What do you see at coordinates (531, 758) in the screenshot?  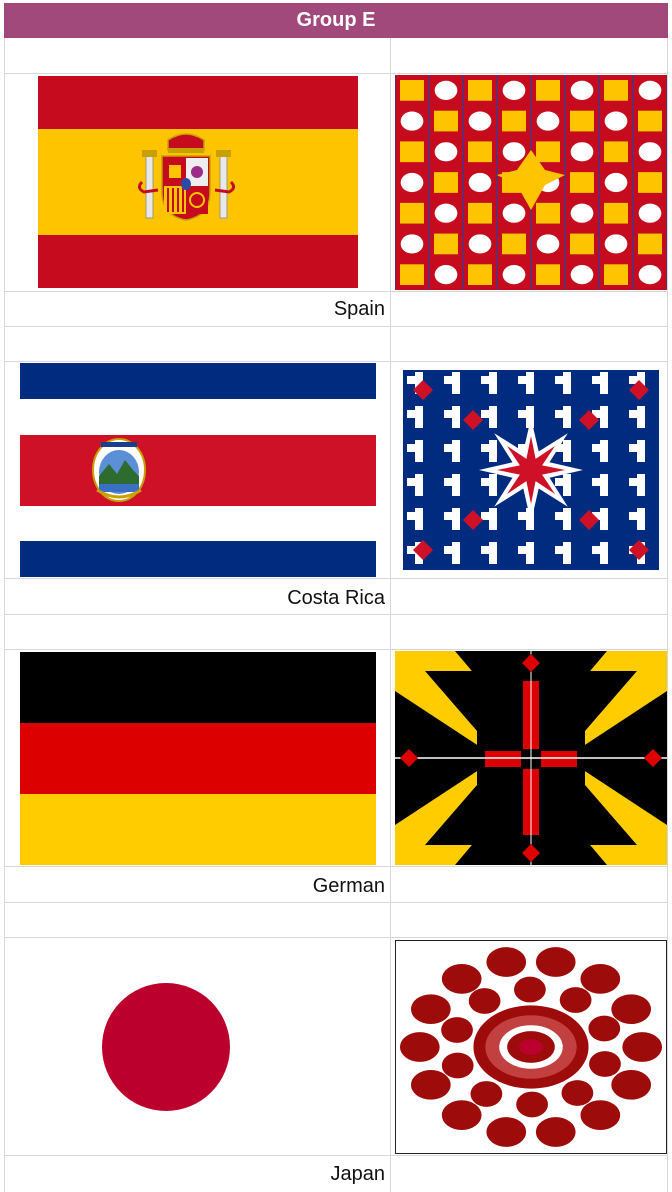 I see `germany-pattern-art` at bounding box center [531, 758].